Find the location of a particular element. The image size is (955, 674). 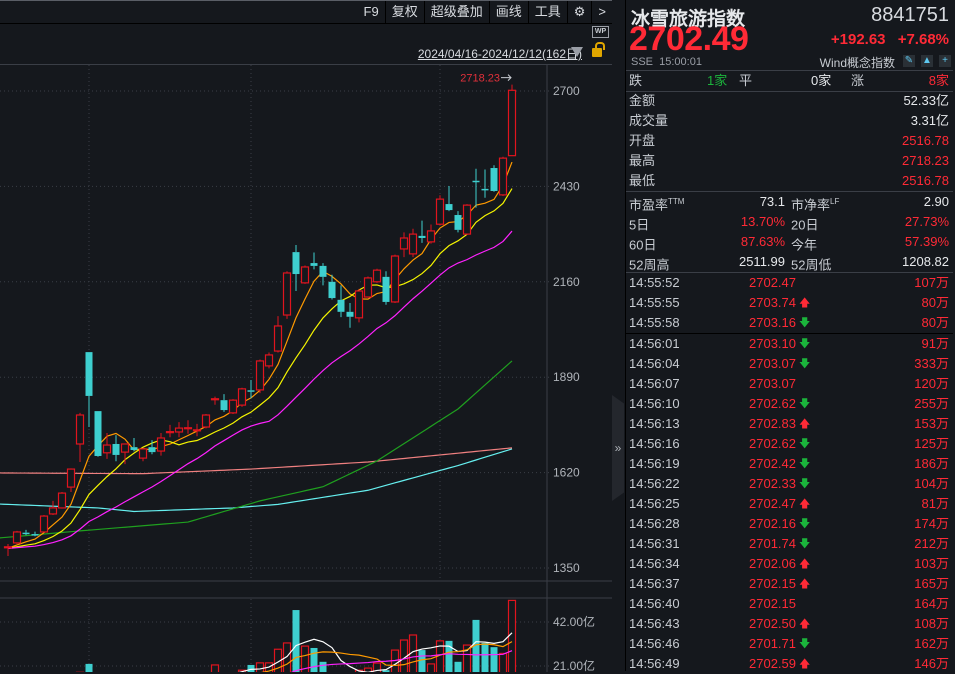

valuation-value: 57.39% is located at coordinates (926, 241).